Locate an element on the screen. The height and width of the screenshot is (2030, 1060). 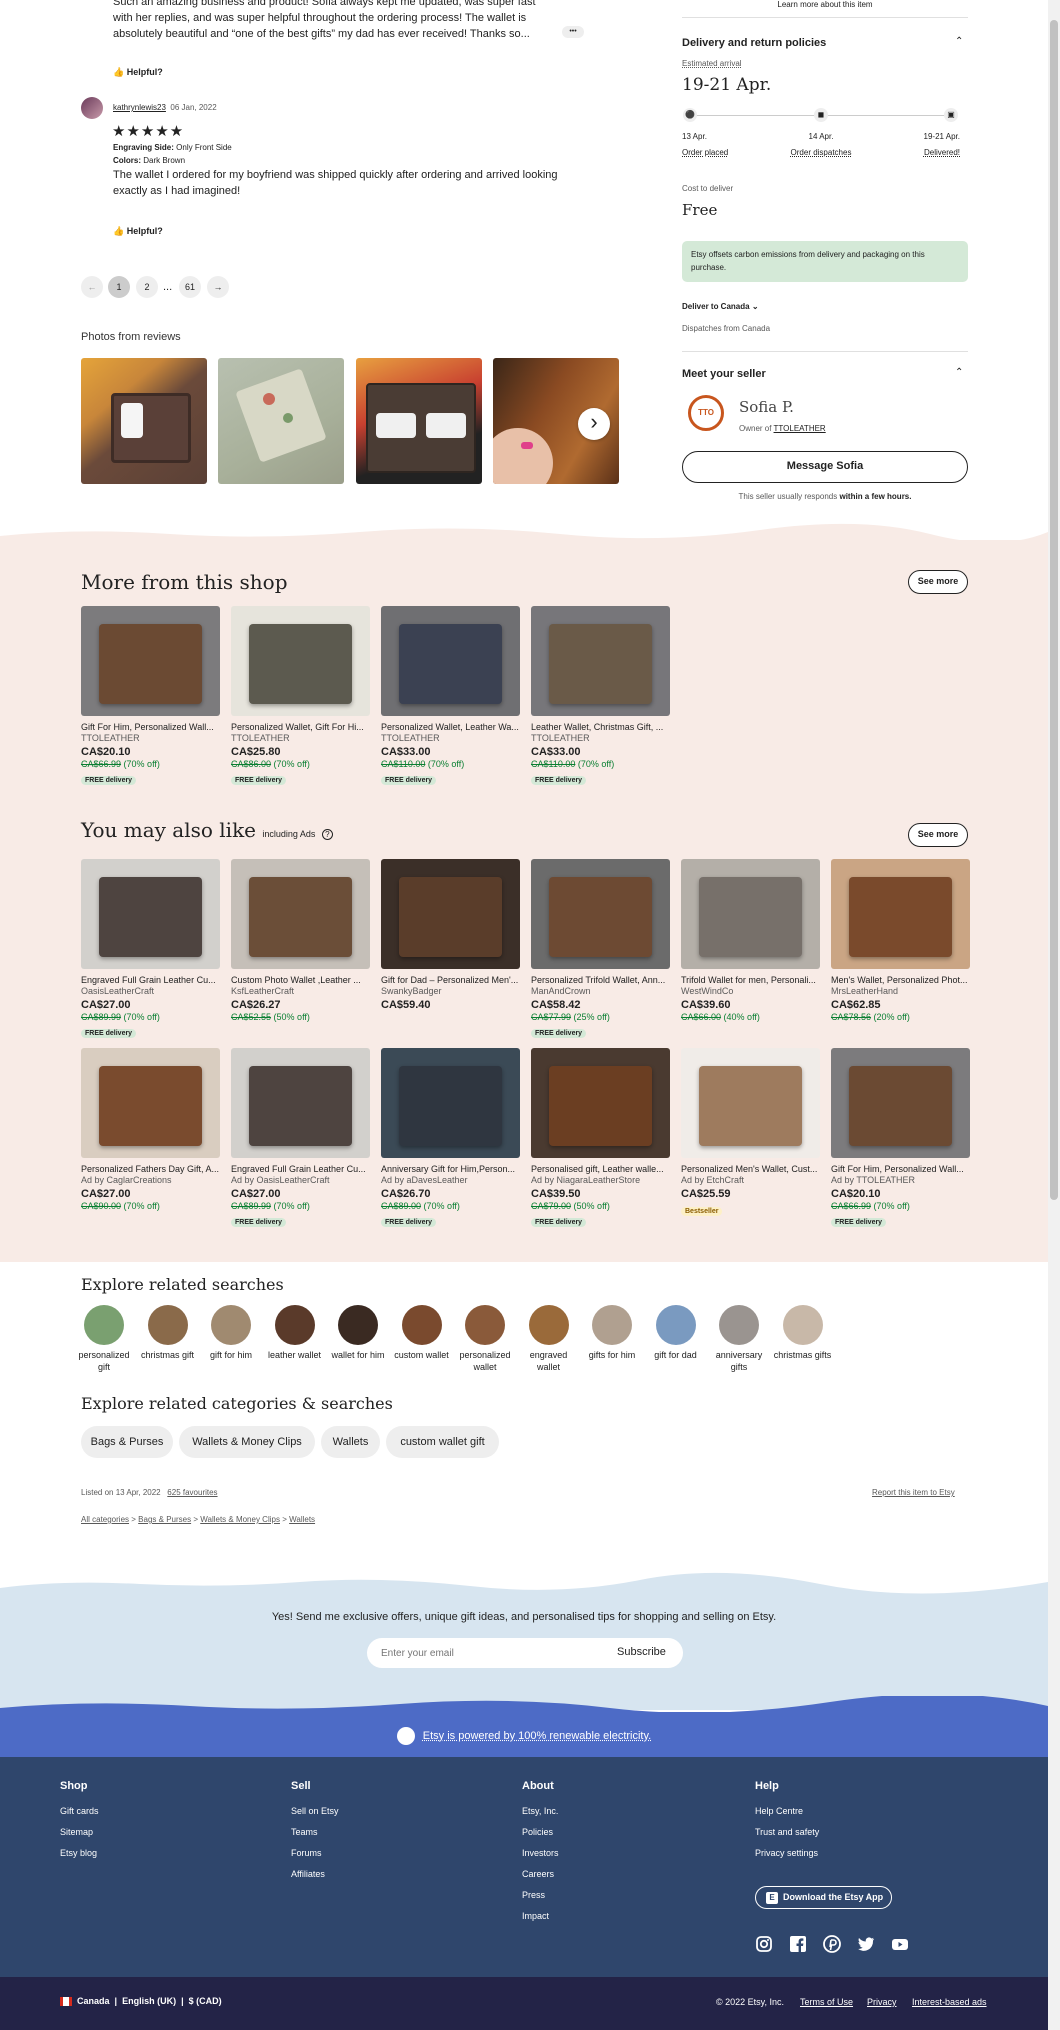
related-search-item: leather wallet is located at coordinates (295, 1333).